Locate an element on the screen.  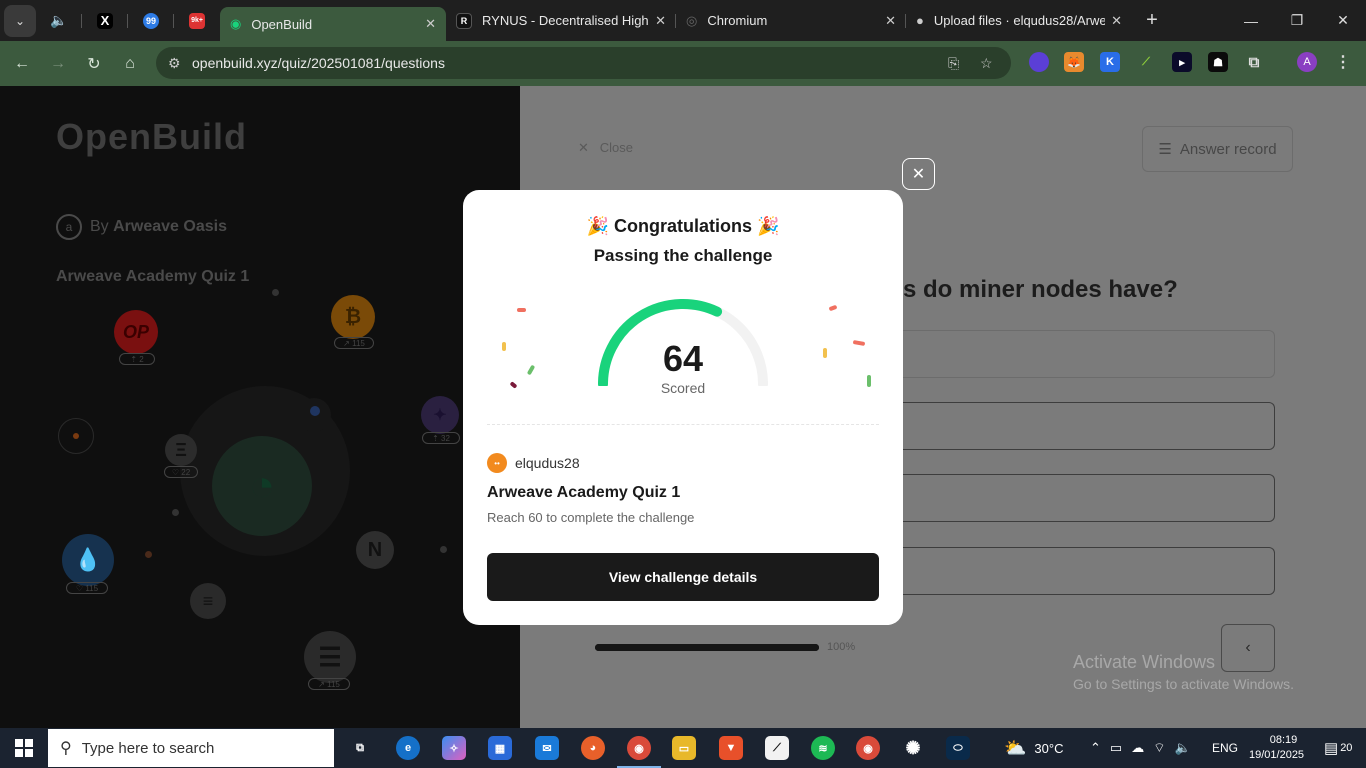
tab-search-button: ⌄ is located at coordinates (20, 20).